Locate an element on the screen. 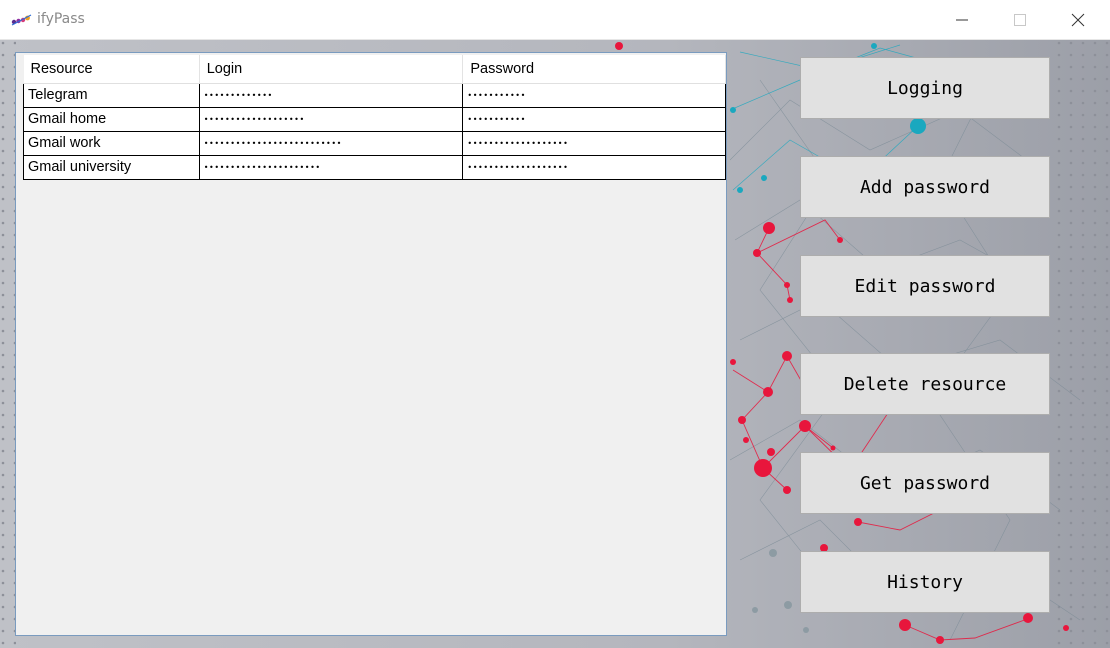 The height and width of the screenshot is (648, 1110). cell-resource: Telegram is located at coordinates (111, 95).